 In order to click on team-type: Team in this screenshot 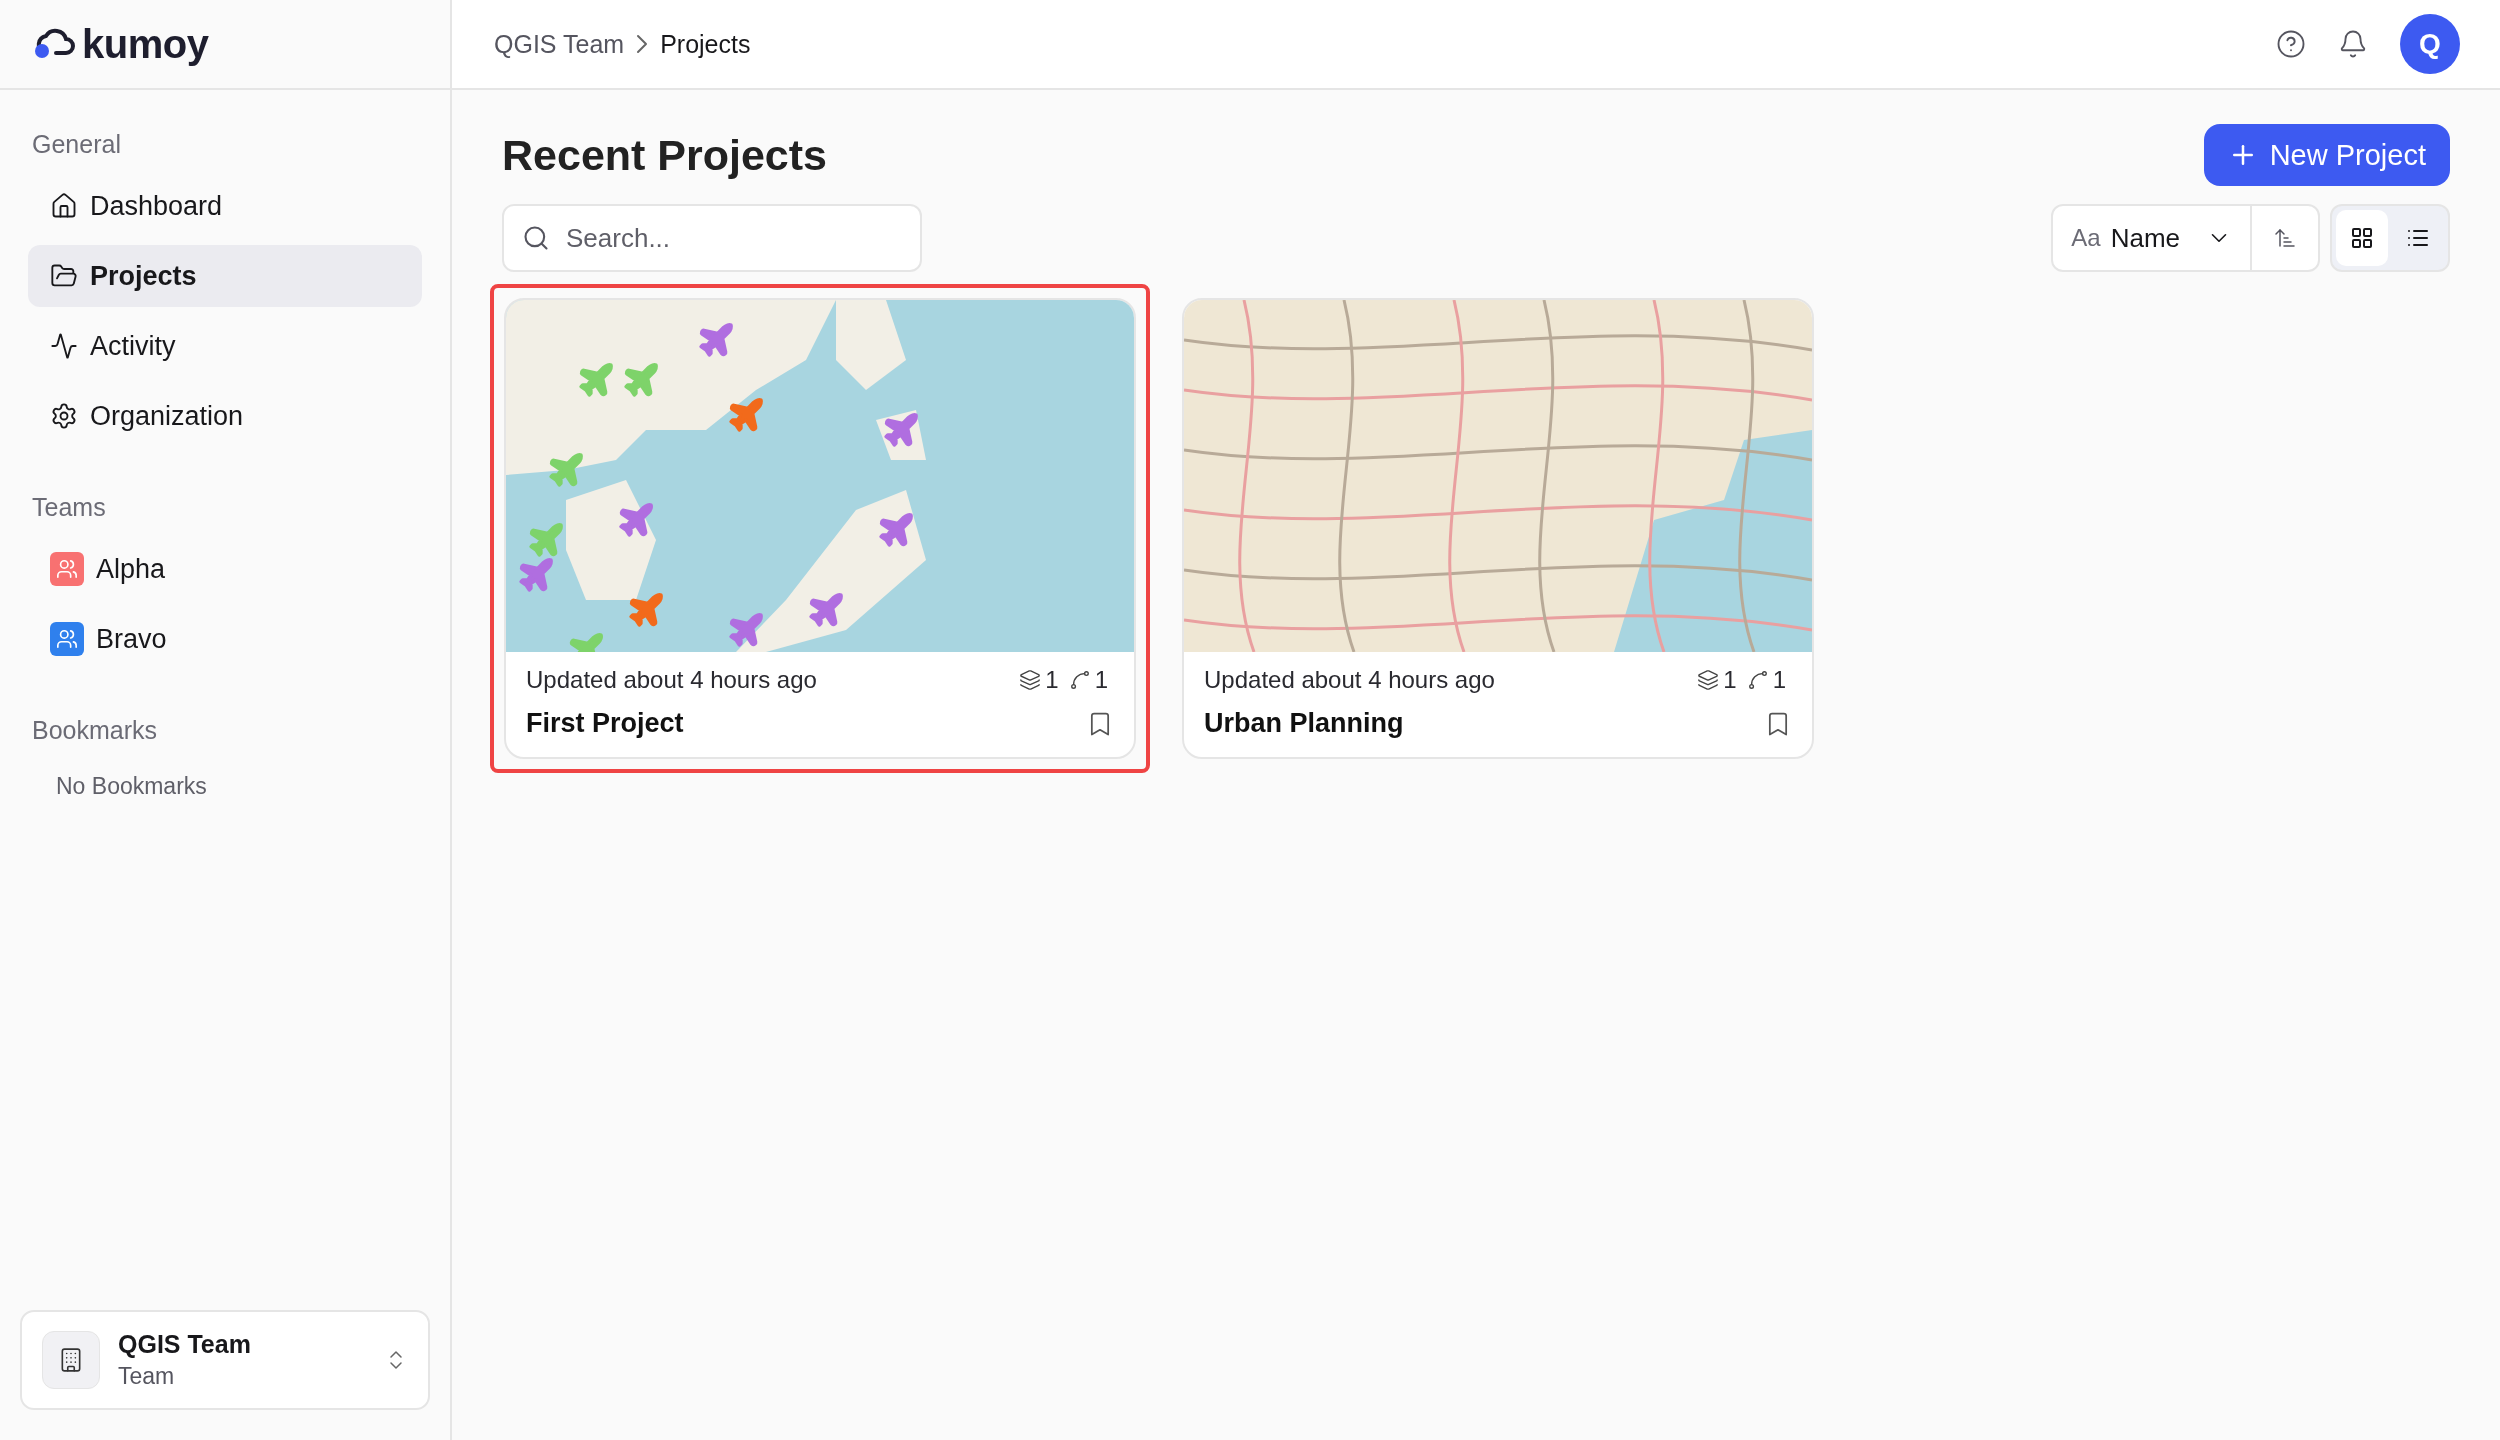, I will do `click(147, 1376)`.